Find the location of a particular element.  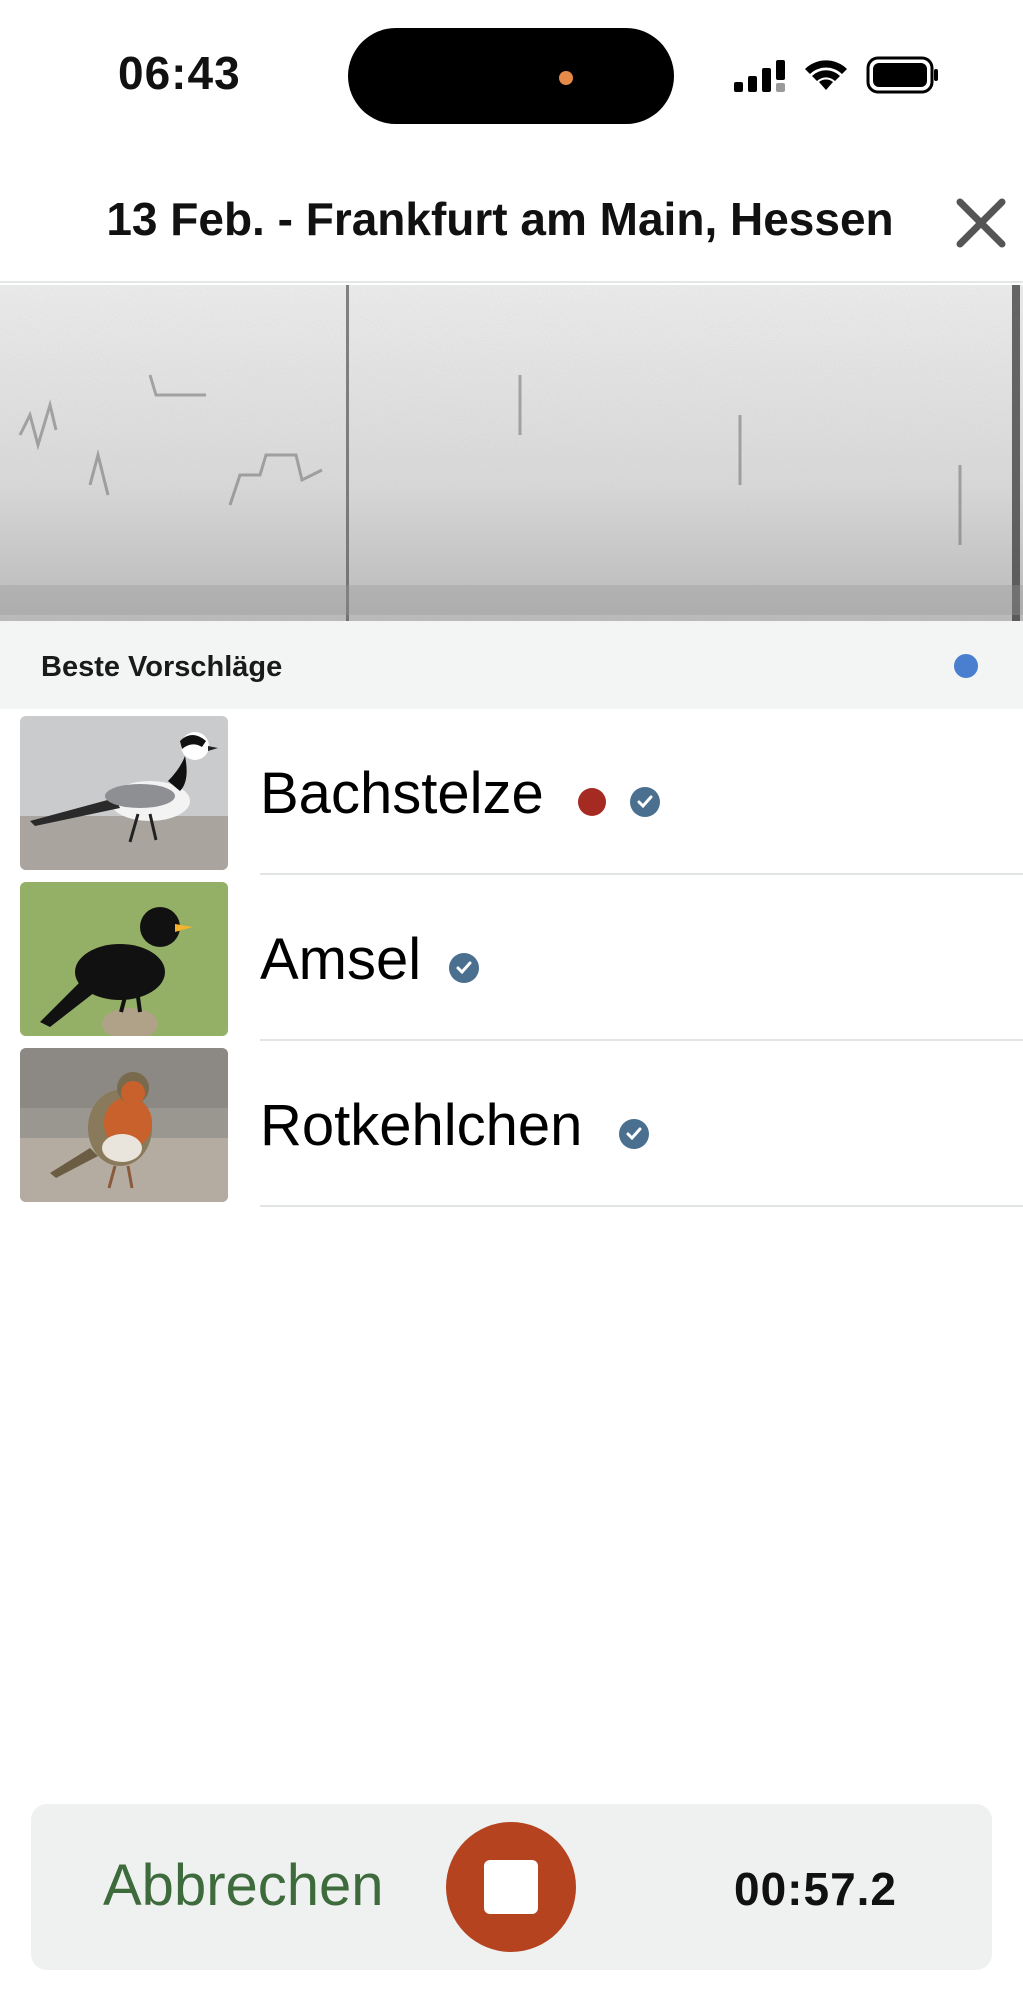

close-icon is located at coordinates (981, 223).